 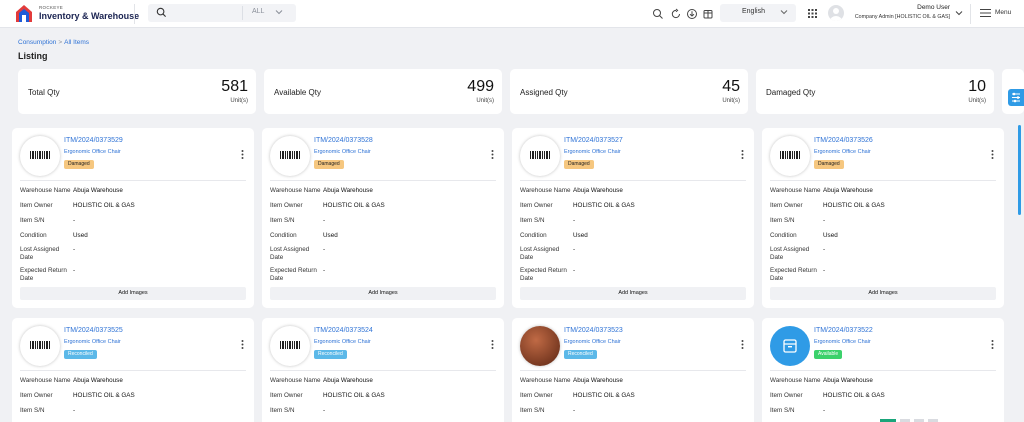 I want to click on label-line: Lost Assigned, so click(x=790, y=249).